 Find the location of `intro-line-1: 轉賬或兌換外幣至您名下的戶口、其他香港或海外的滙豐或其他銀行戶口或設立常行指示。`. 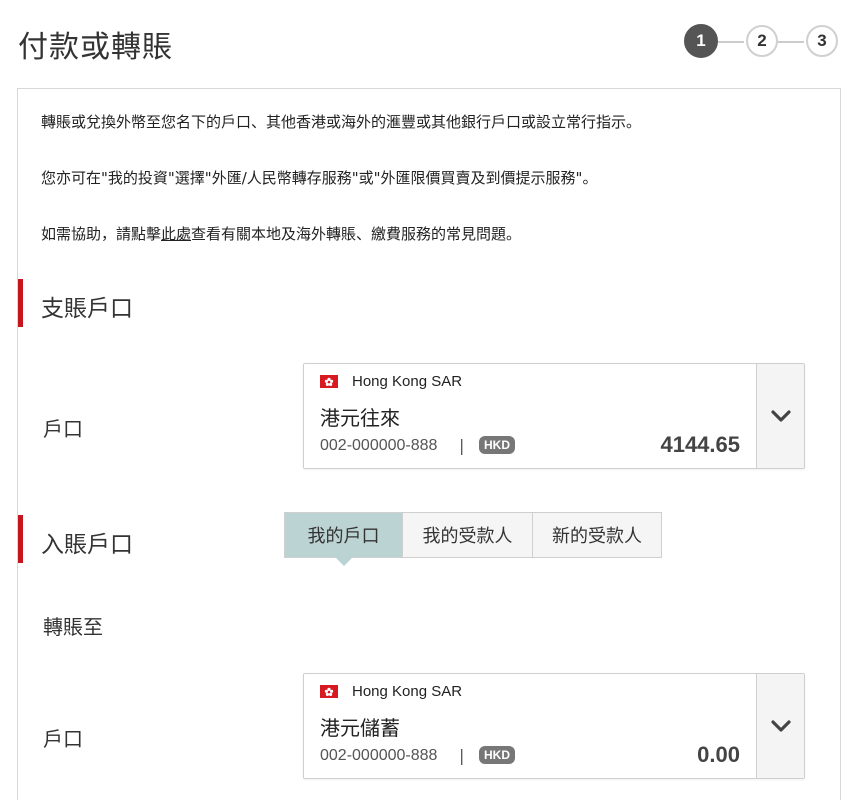

intro-line-1: 轉賬或兌換外幣至您名下的戶口、其他香港或海外的滙豐或其他銀行戶口或設立常行指示。 is located at coordinates (341, 122).